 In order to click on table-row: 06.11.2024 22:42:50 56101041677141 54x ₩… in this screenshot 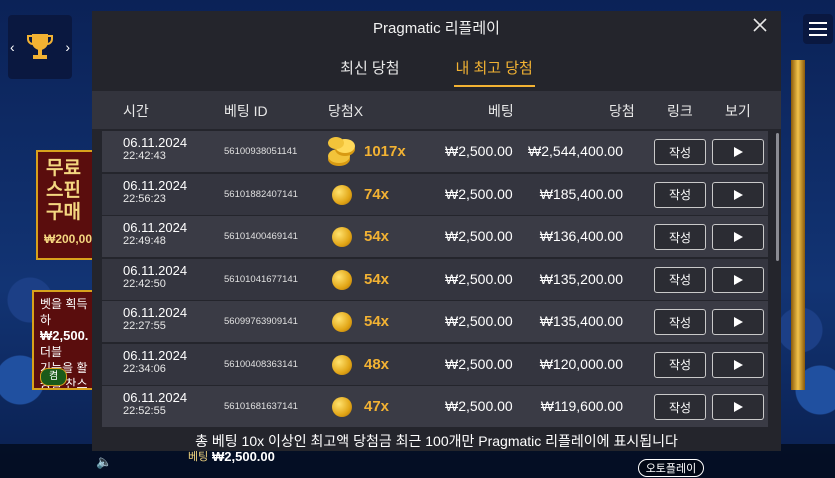, I will do `click(435, 279)`.